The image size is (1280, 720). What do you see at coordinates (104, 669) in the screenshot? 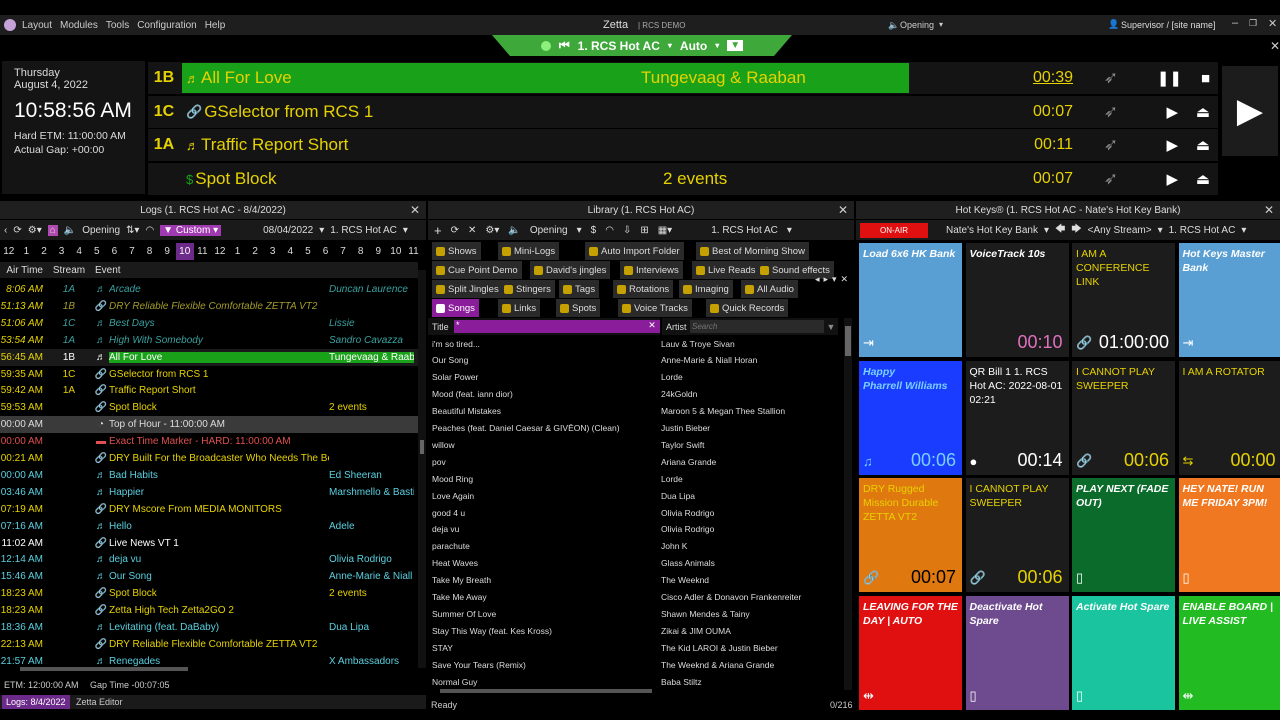
I see `logs-hscrollbar` at bounding box center [104, 669].